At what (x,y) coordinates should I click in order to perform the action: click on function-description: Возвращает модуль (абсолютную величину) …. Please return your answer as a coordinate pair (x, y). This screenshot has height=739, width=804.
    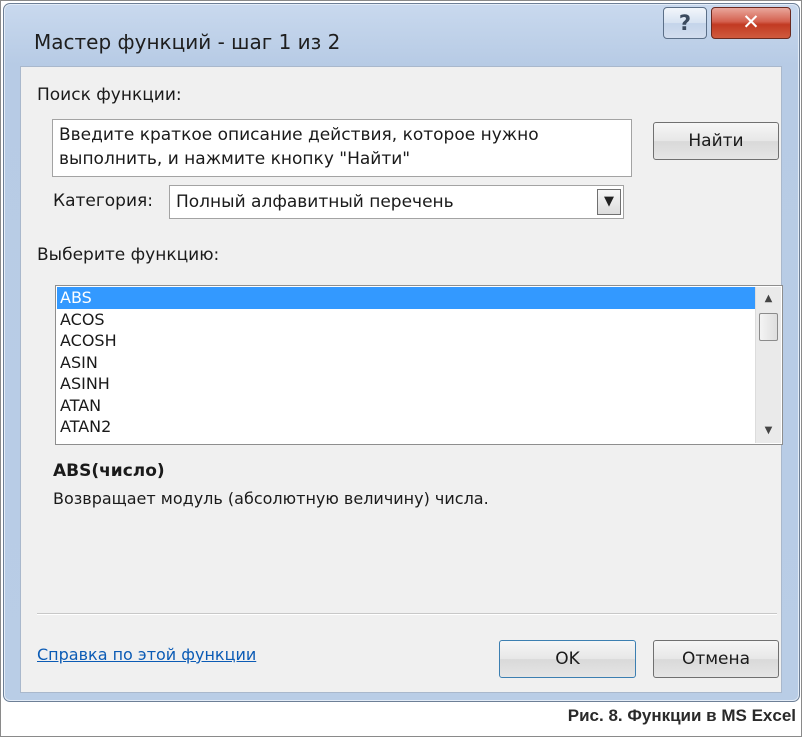
    Looking at the image, I should click on (271, 498).